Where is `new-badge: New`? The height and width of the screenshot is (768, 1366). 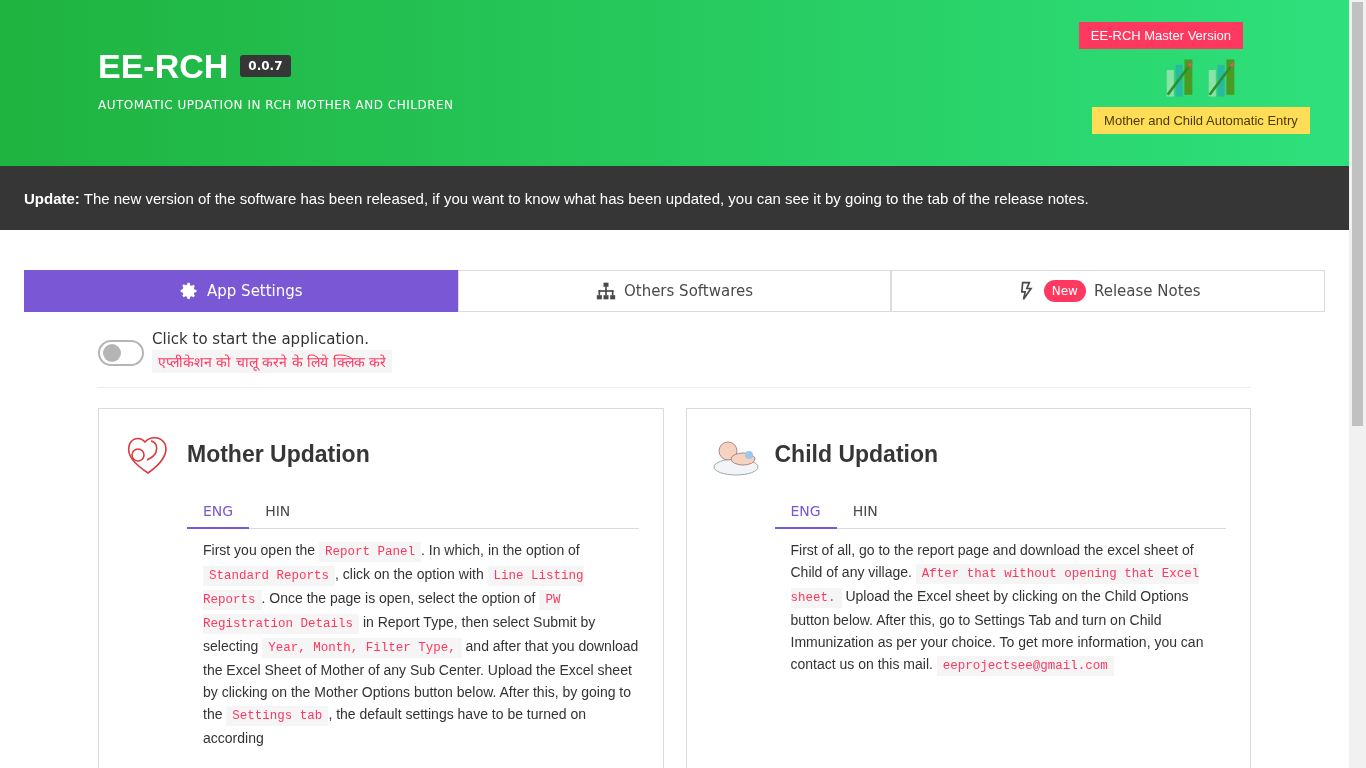
new-badge: New is located at coordinates (1064, 291).